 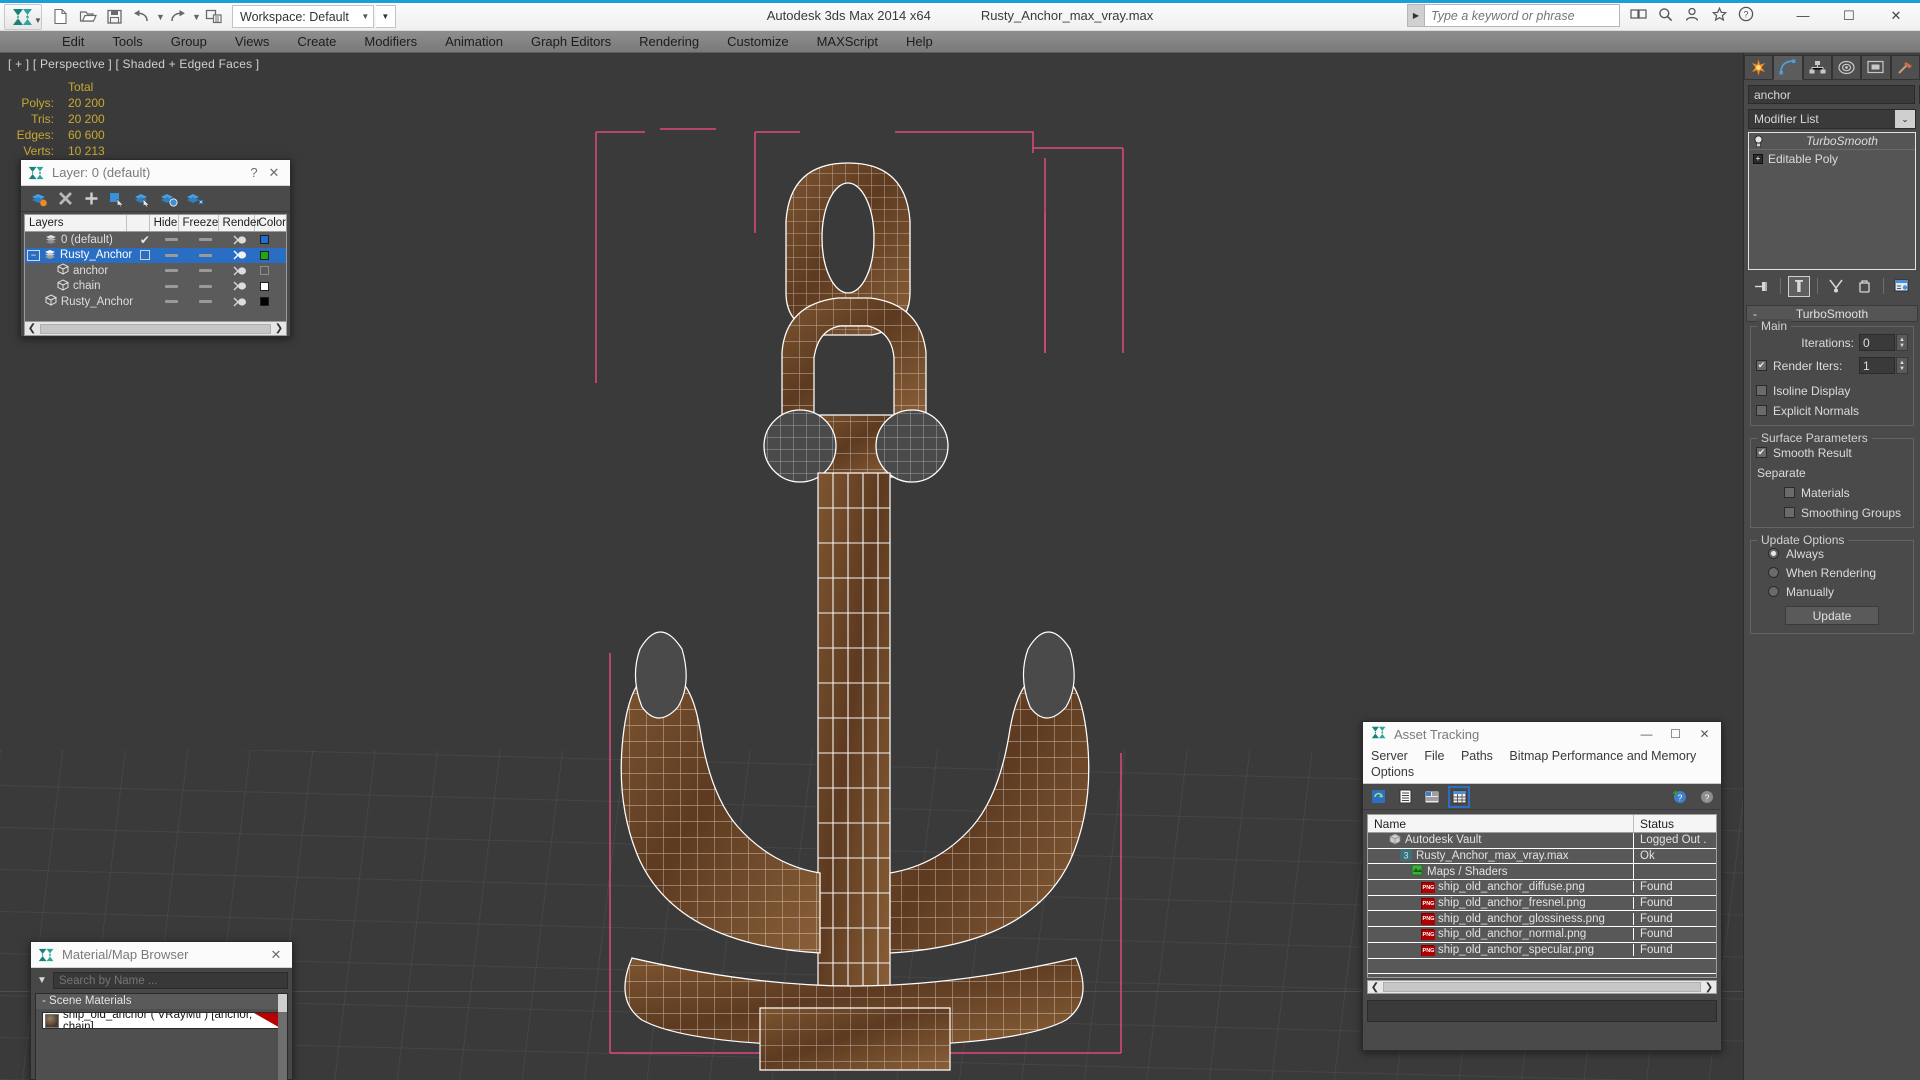 What do you see at coordinates (1542, 856) in the screenshot?
I see `asset-row-max-file: 3 Rusty_Anchor_max_vray.max Ok` at bounding box center [1542, 856].